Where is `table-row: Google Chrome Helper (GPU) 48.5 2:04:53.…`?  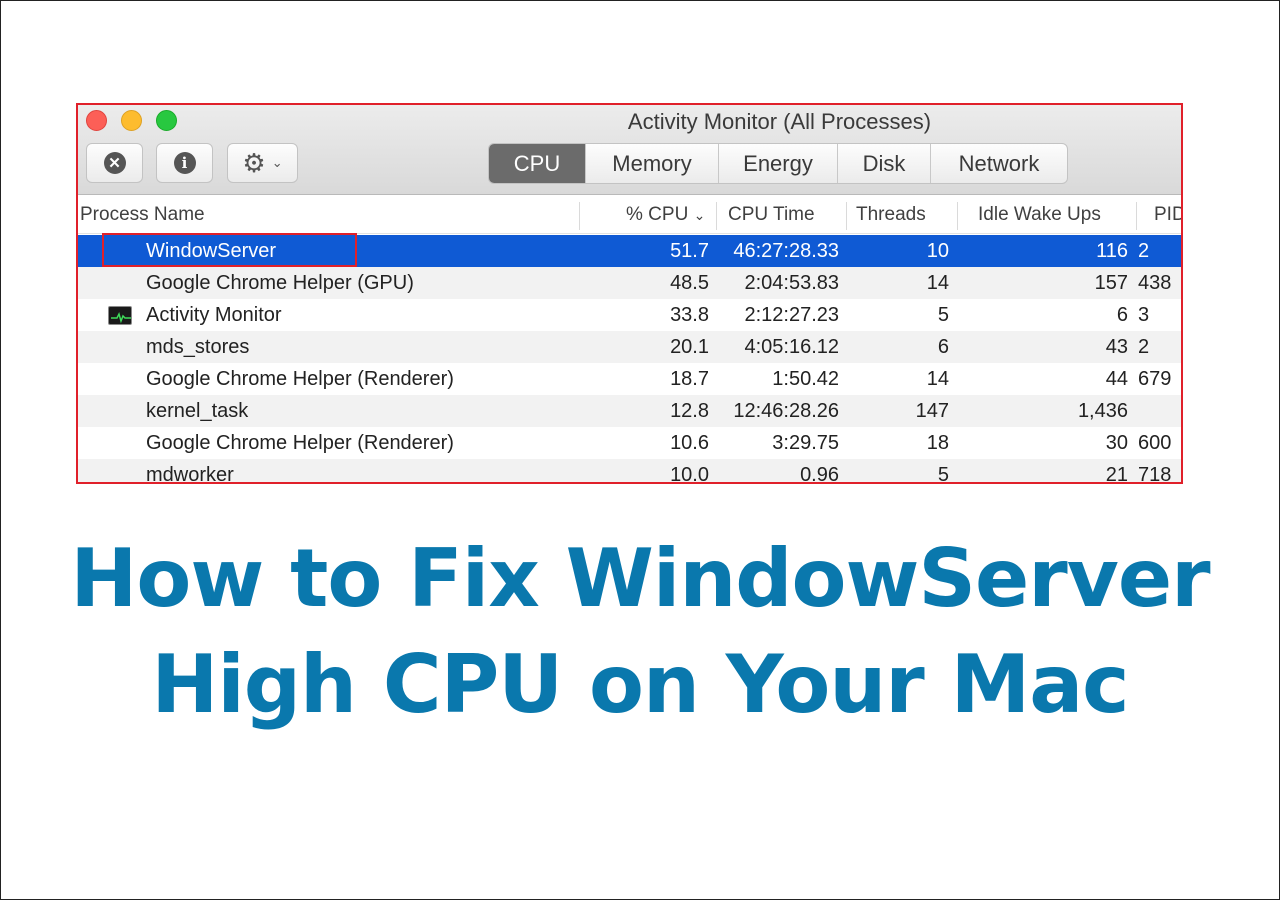
table-row: Google Chrome Helper (GPU) 48.5 2:04:53.… is located at coordinates (629, 283).